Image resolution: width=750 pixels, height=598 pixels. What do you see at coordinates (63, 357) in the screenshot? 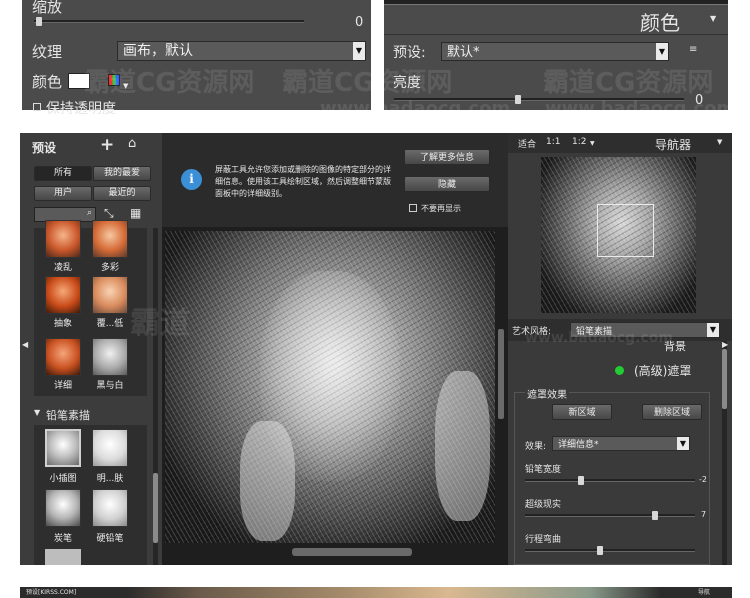
I see `thumb-detailed` at bounding box center [63, 357].